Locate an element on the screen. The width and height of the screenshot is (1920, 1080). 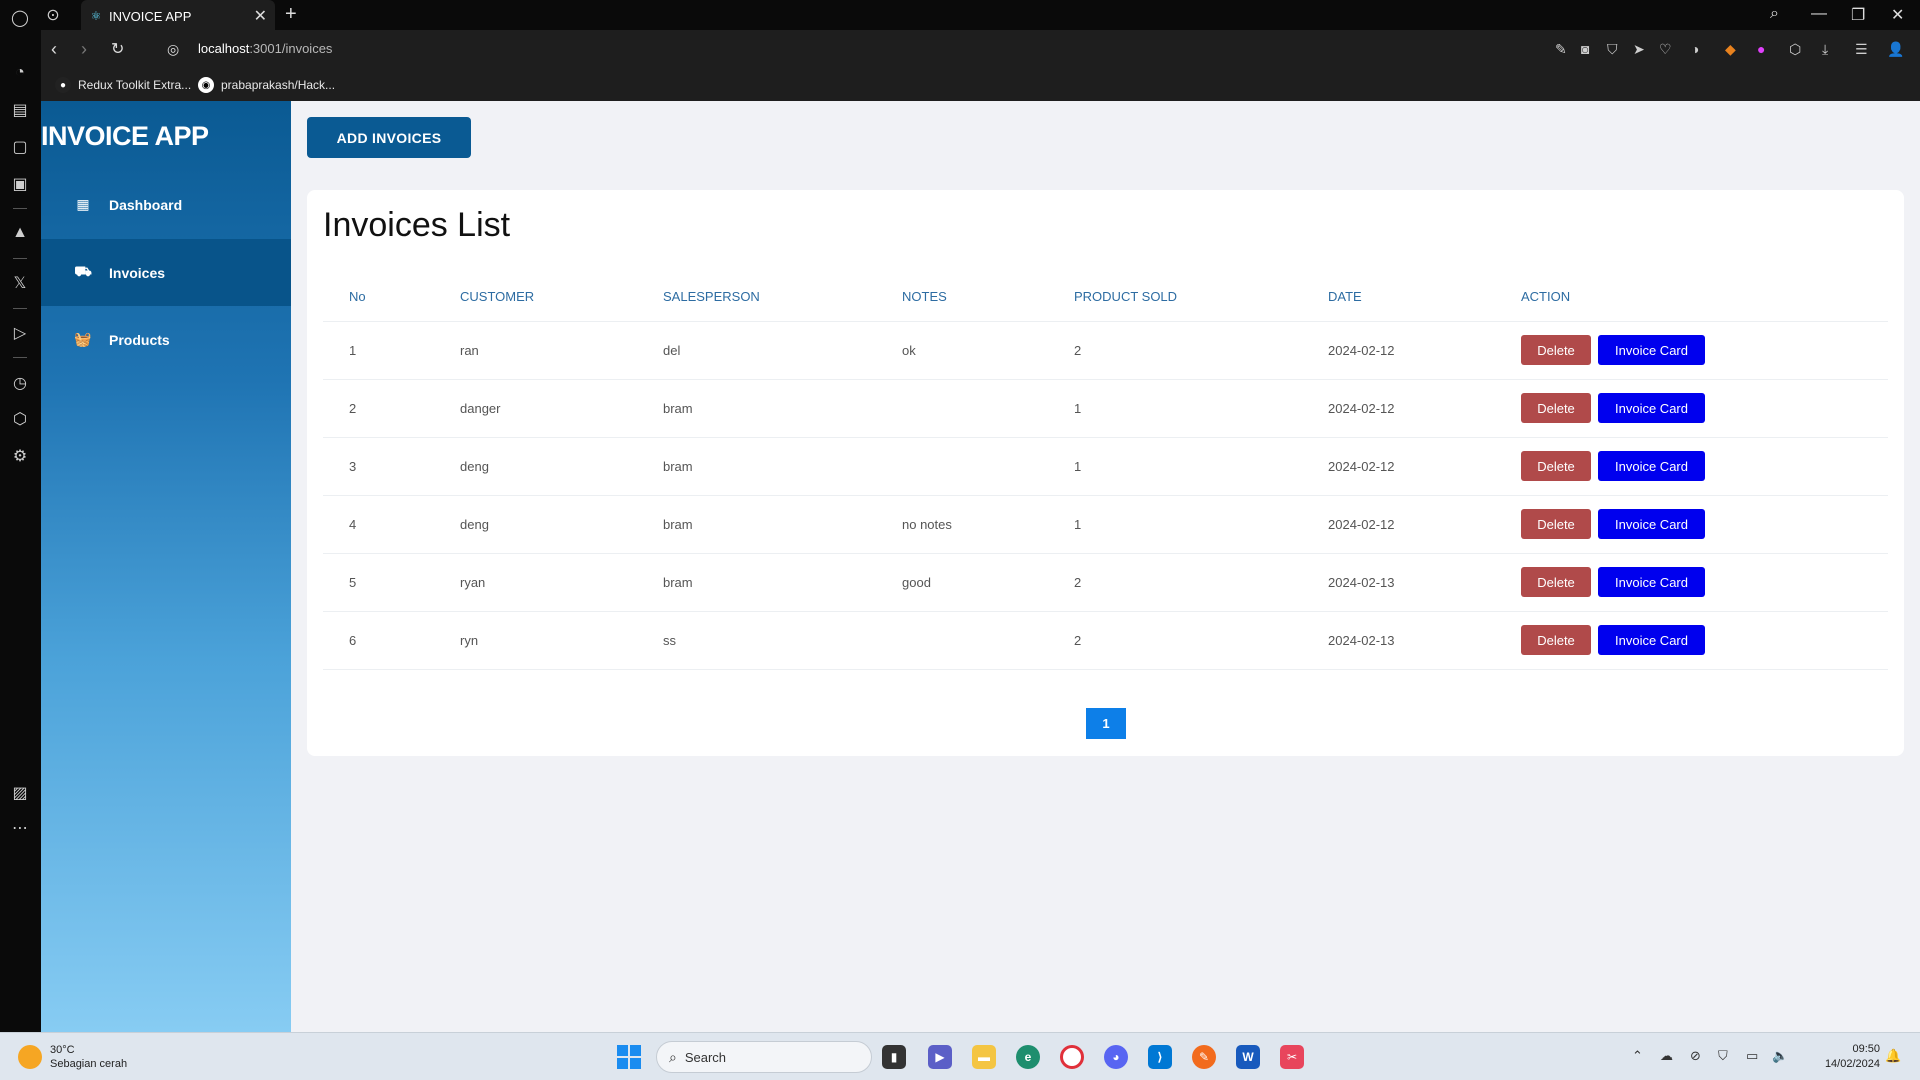
back-icon: ‹ is located at coordinates (54, 49).